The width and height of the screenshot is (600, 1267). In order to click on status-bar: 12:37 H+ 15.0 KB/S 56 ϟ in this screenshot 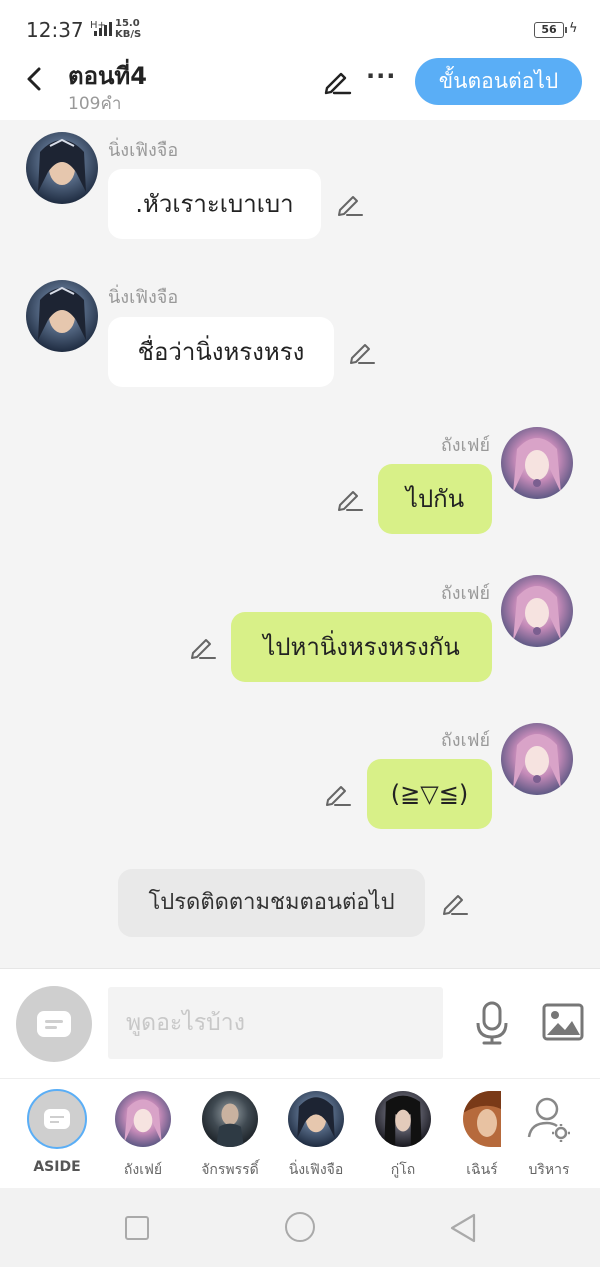, I will do `click(300, 28)`.